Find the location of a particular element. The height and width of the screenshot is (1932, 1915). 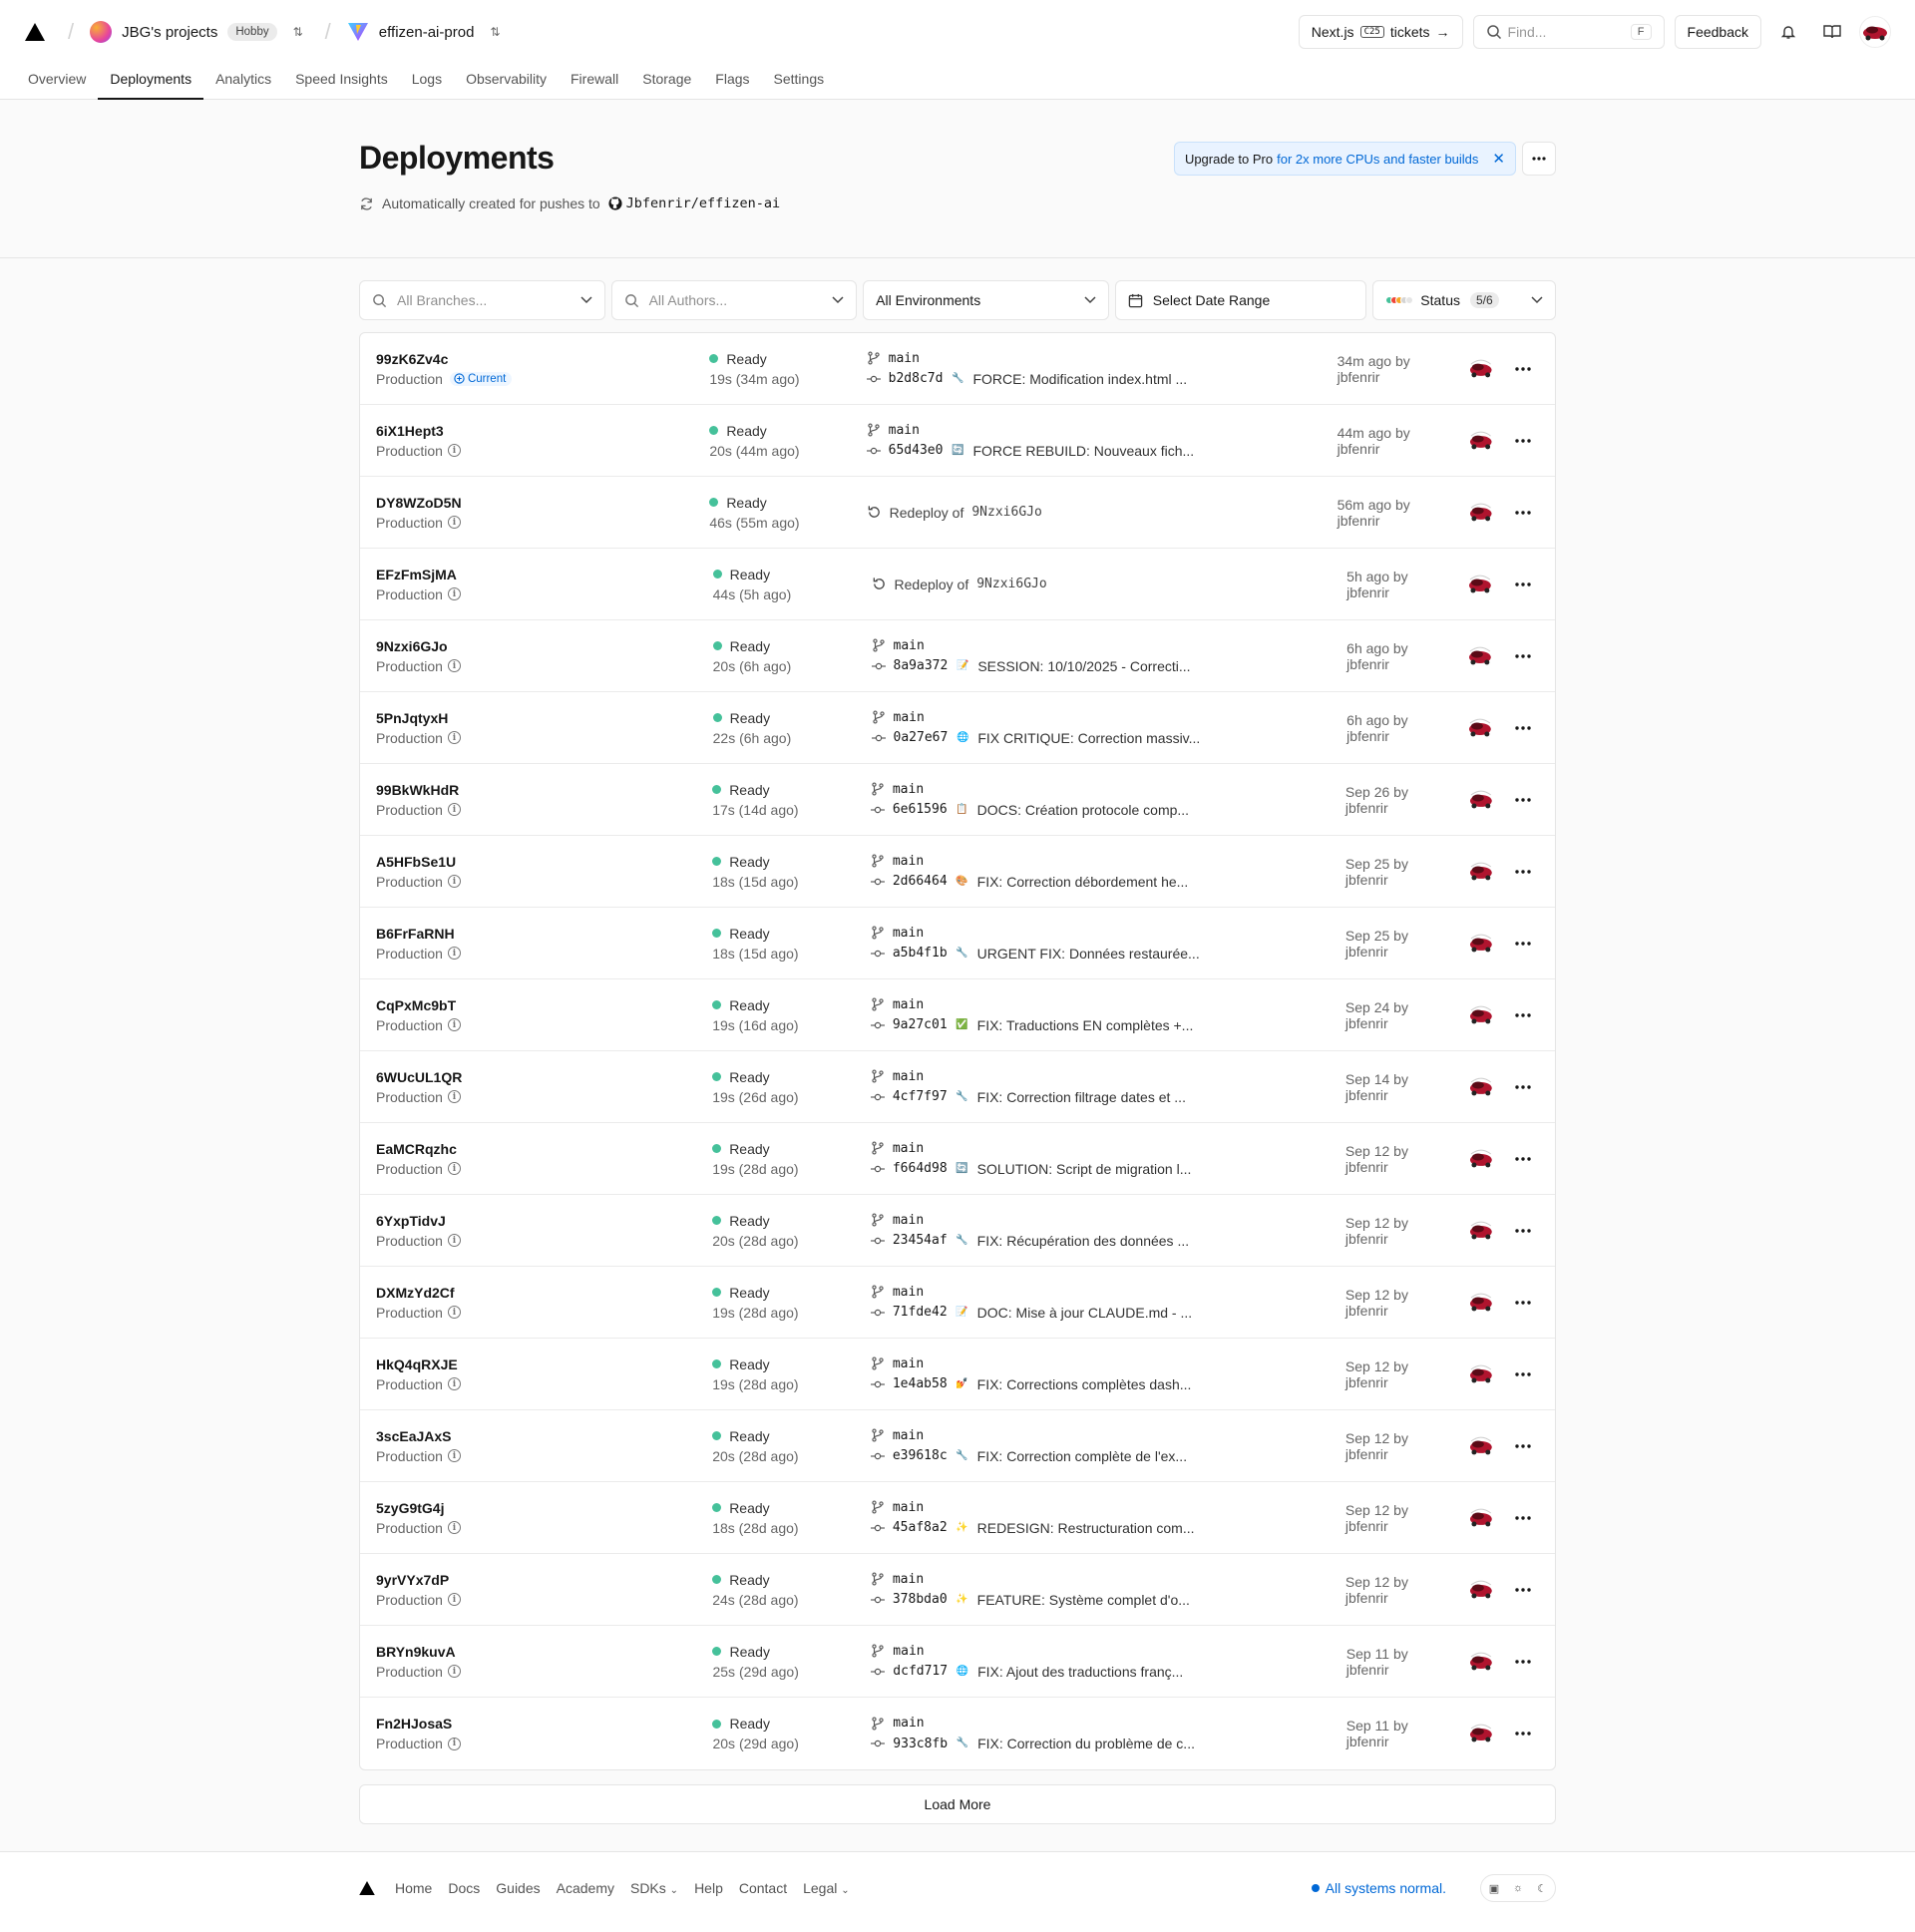

tab-logs: Logs is located at coordinates (427, 85).